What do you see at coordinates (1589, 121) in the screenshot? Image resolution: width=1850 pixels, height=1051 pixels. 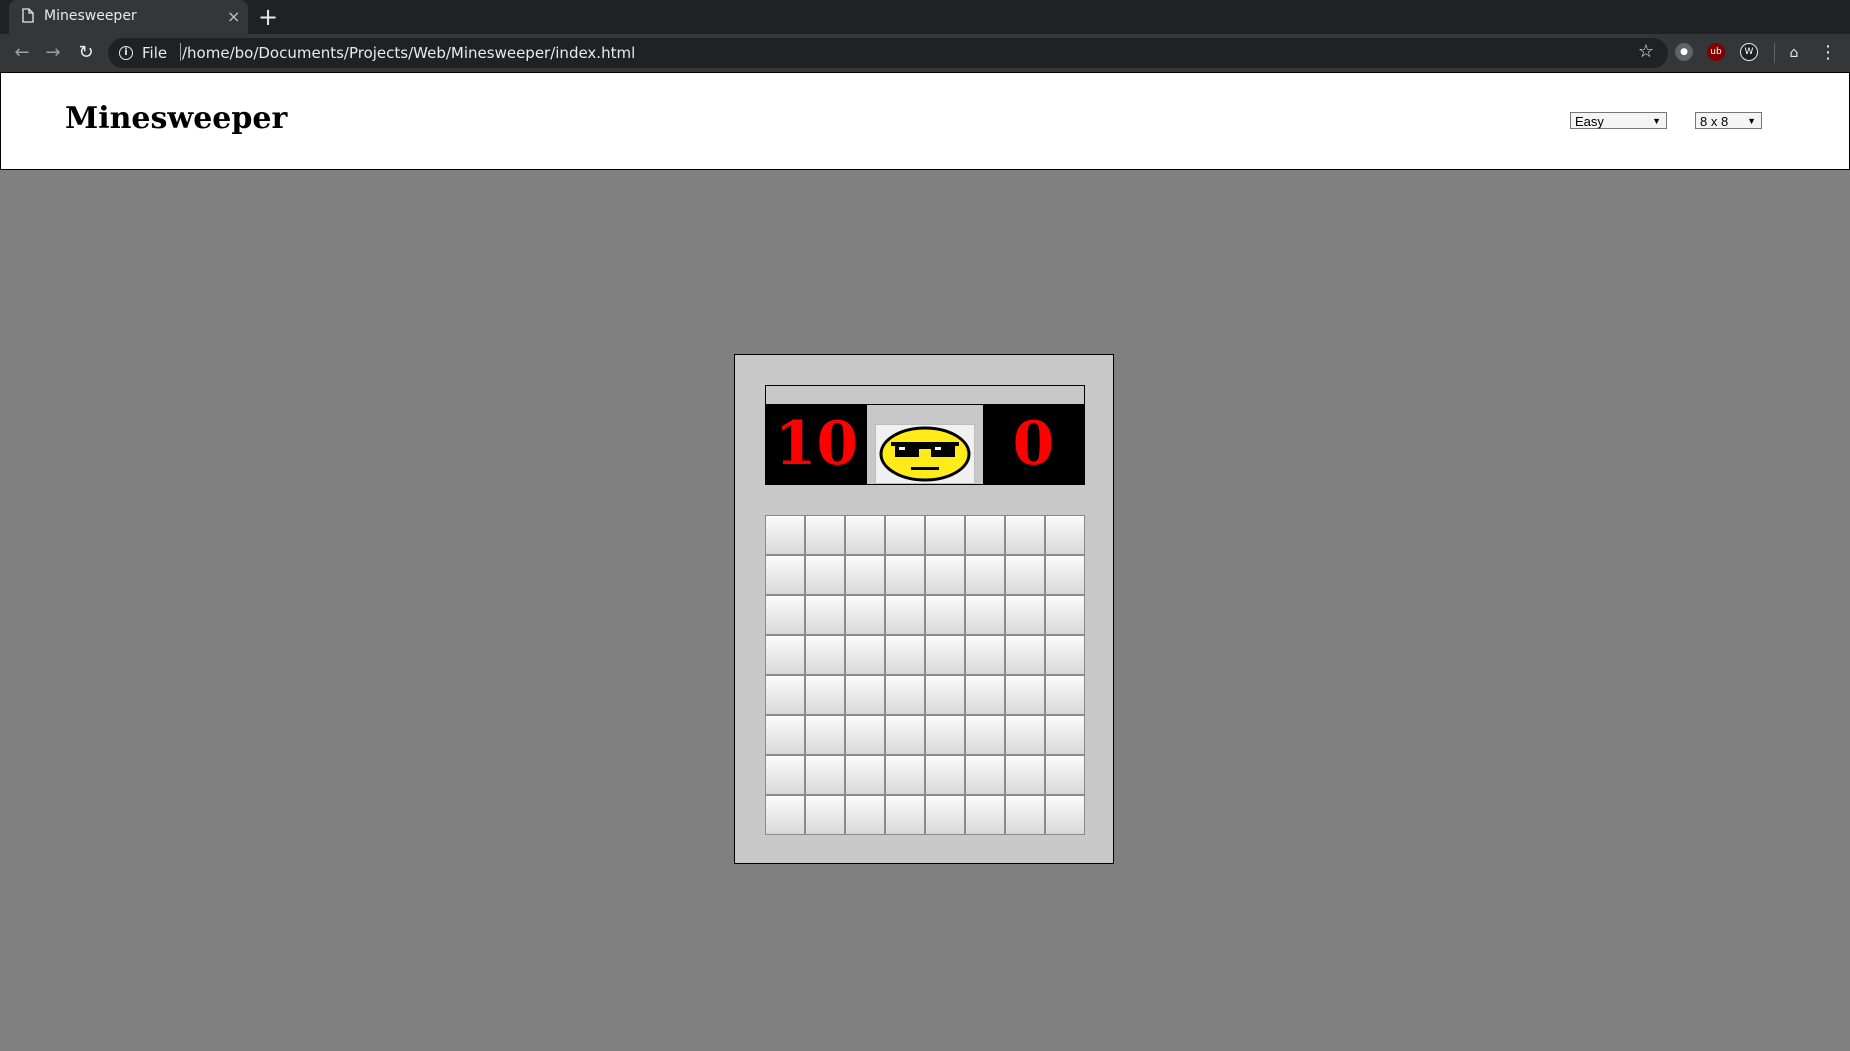 I see `difficulty-selected-value: Easy` at bounding box center [1589, 121].